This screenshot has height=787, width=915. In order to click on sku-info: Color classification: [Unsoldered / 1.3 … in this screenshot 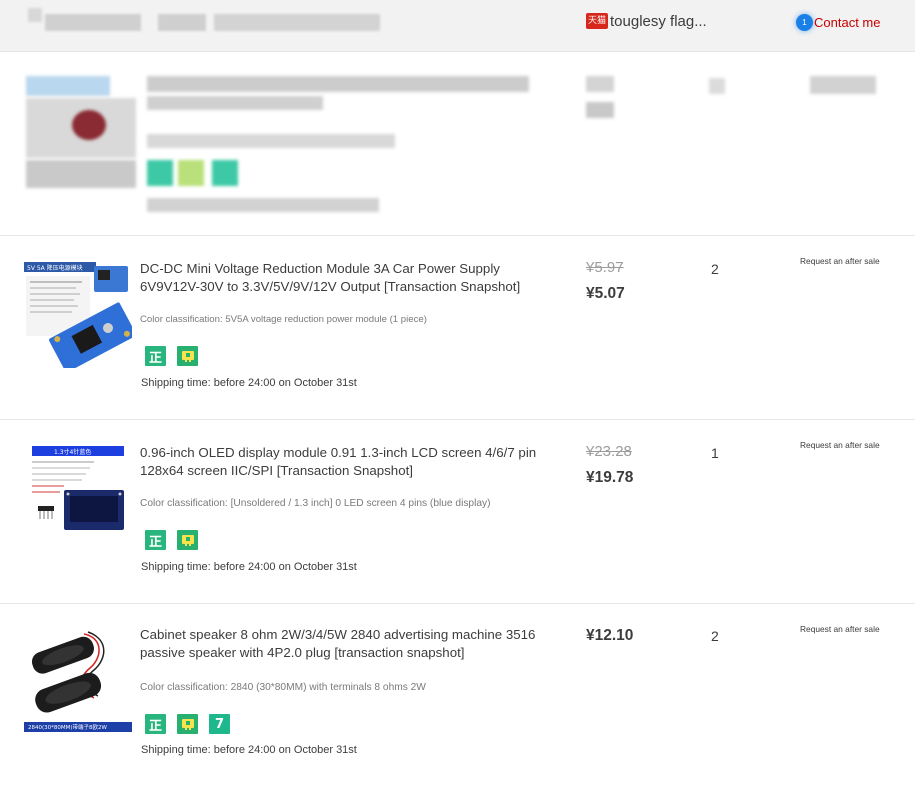, I will do `click(315, 503)`.